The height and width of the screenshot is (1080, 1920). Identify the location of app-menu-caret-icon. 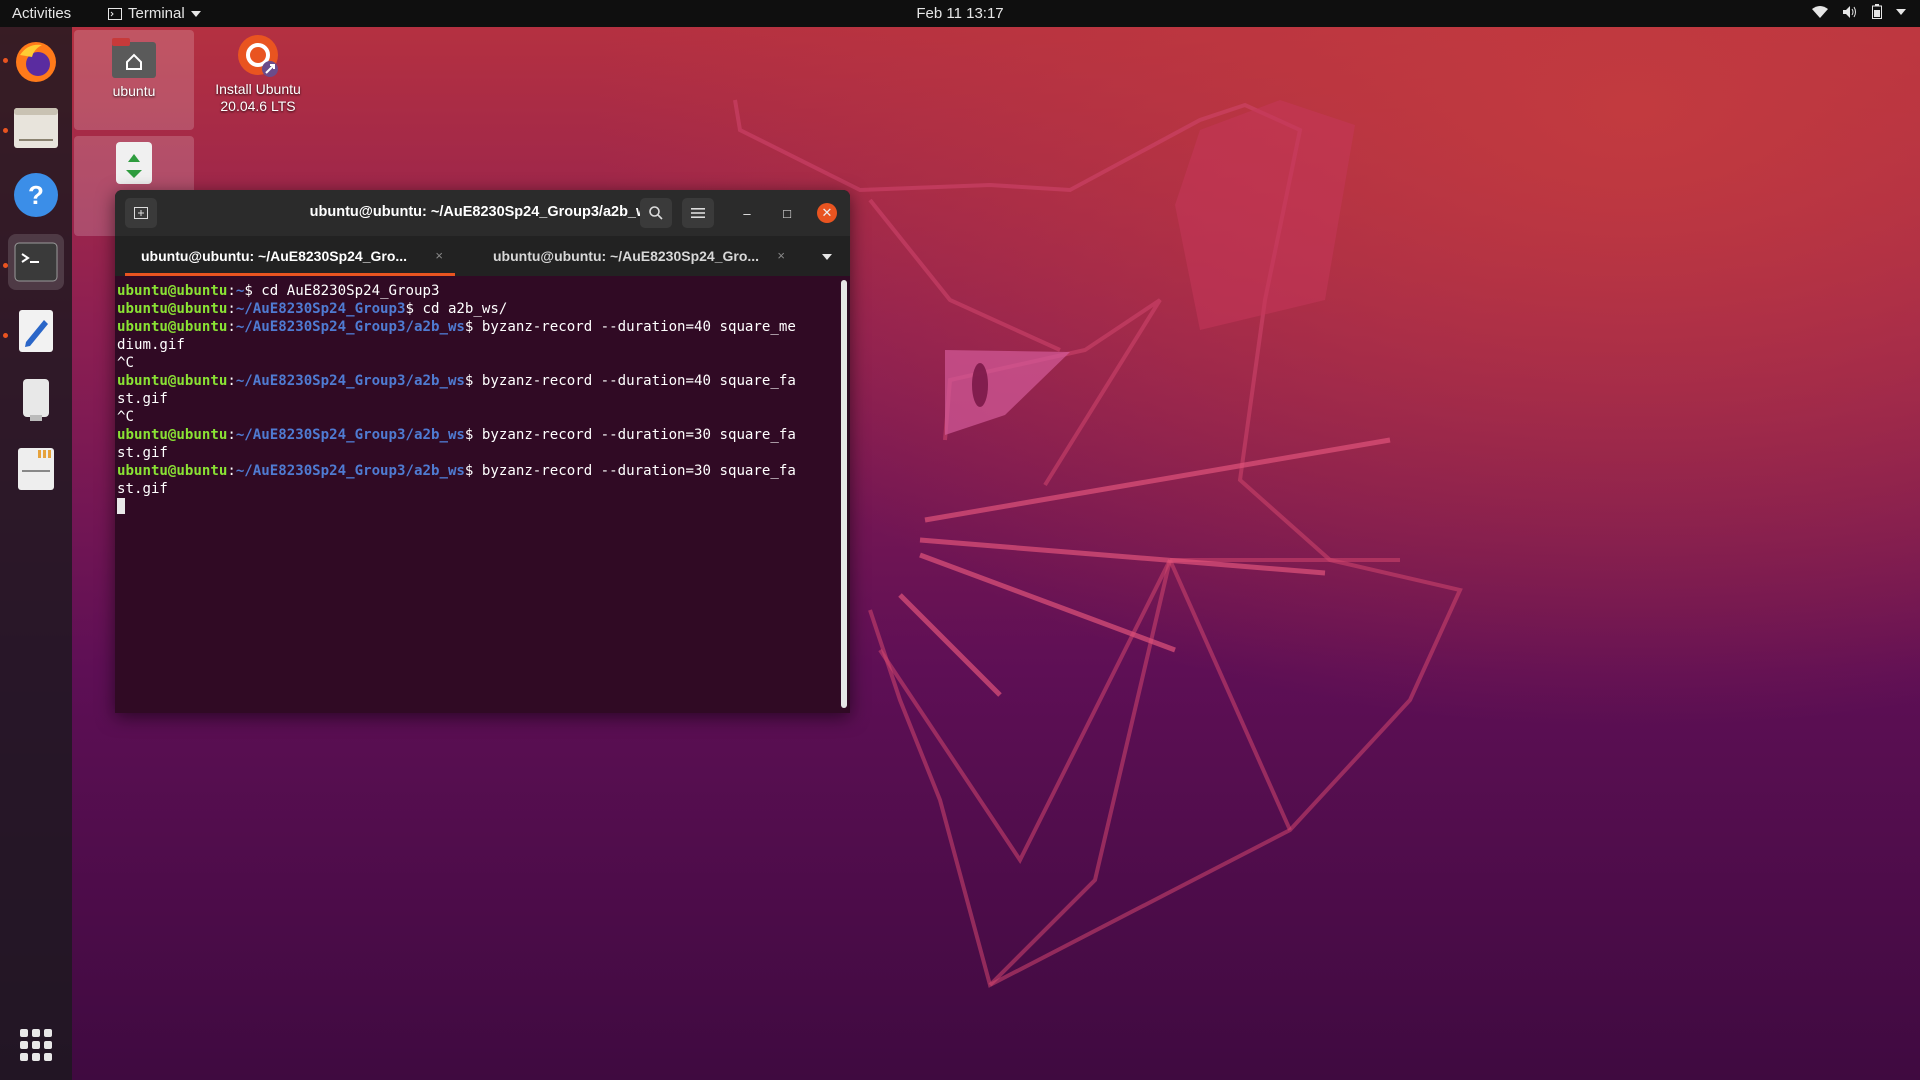
(195, 13).